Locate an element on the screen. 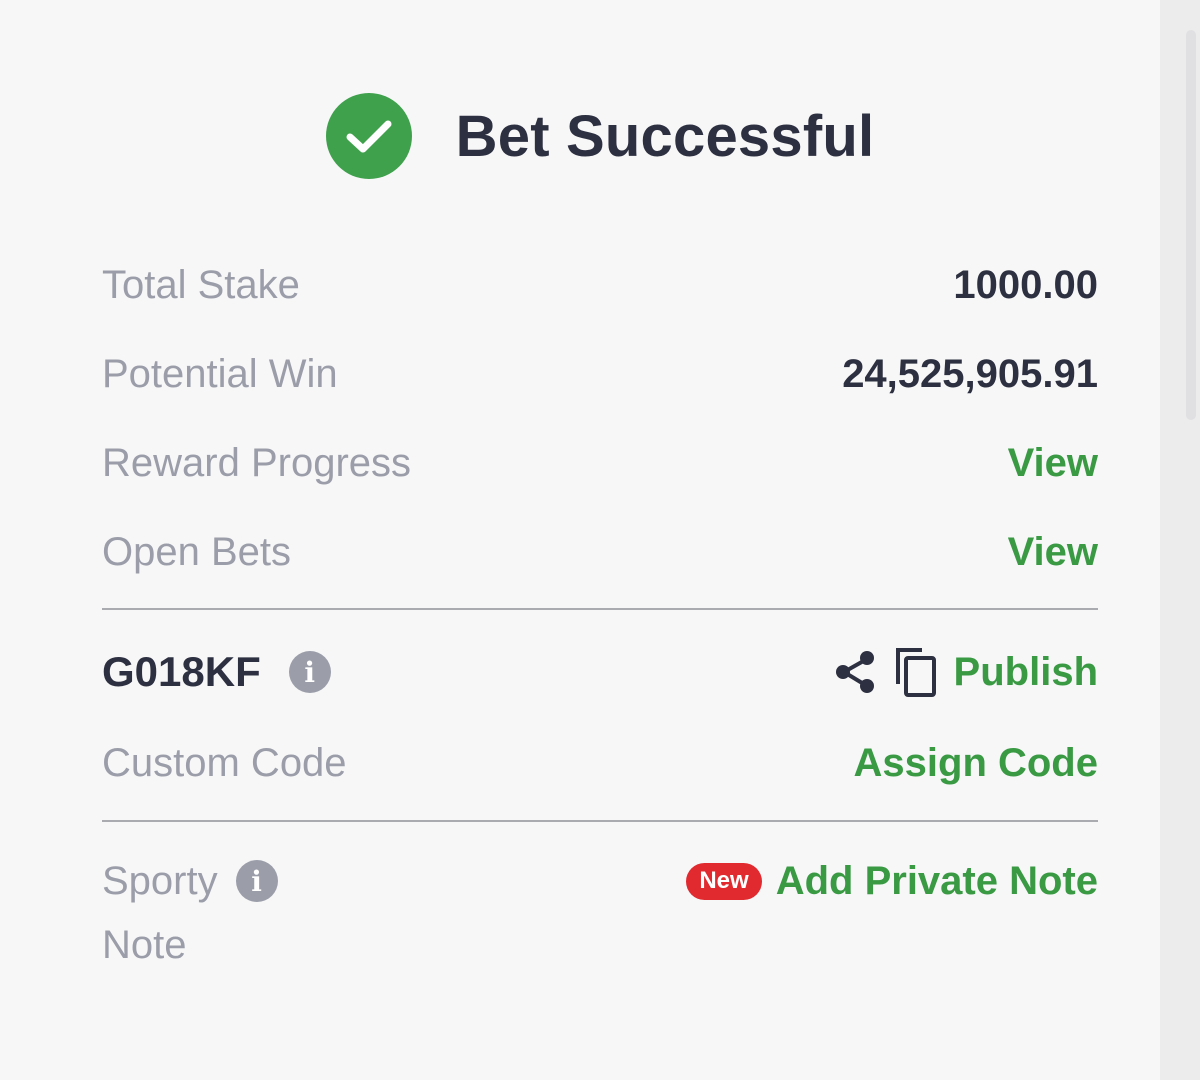 The image size is (1200, 1080). add-note-group: New Add Private Note is located at coordinates (892, 881).